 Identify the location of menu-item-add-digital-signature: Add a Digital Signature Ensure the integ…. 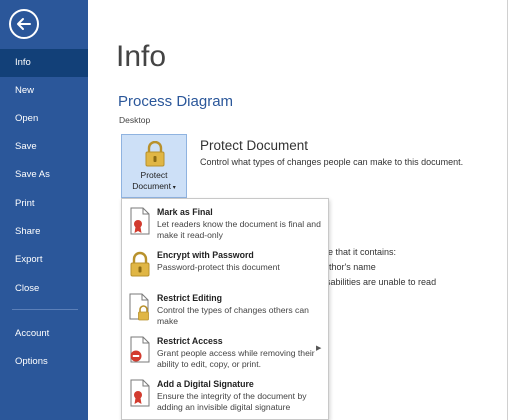
(225, 394).